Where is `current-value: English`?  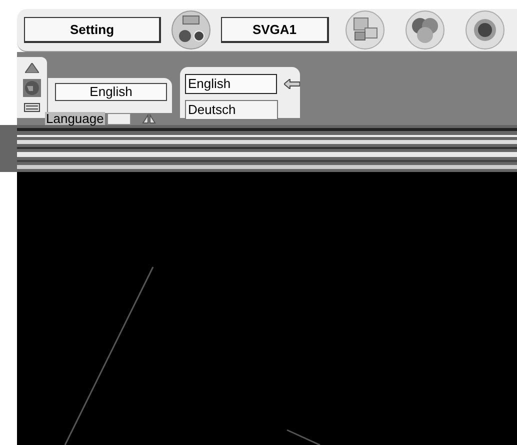
current-value: English is located at coordinates (111, 92).